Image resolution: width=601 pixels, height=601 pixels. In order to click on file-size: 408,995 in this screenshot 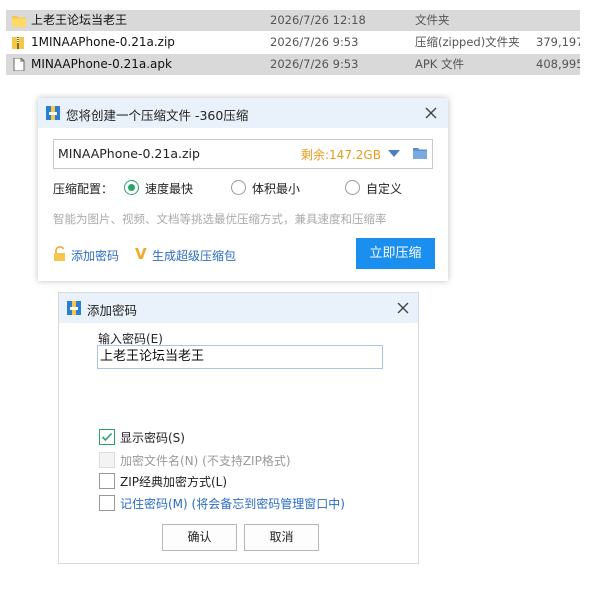, I will do `click(558, 64)`.